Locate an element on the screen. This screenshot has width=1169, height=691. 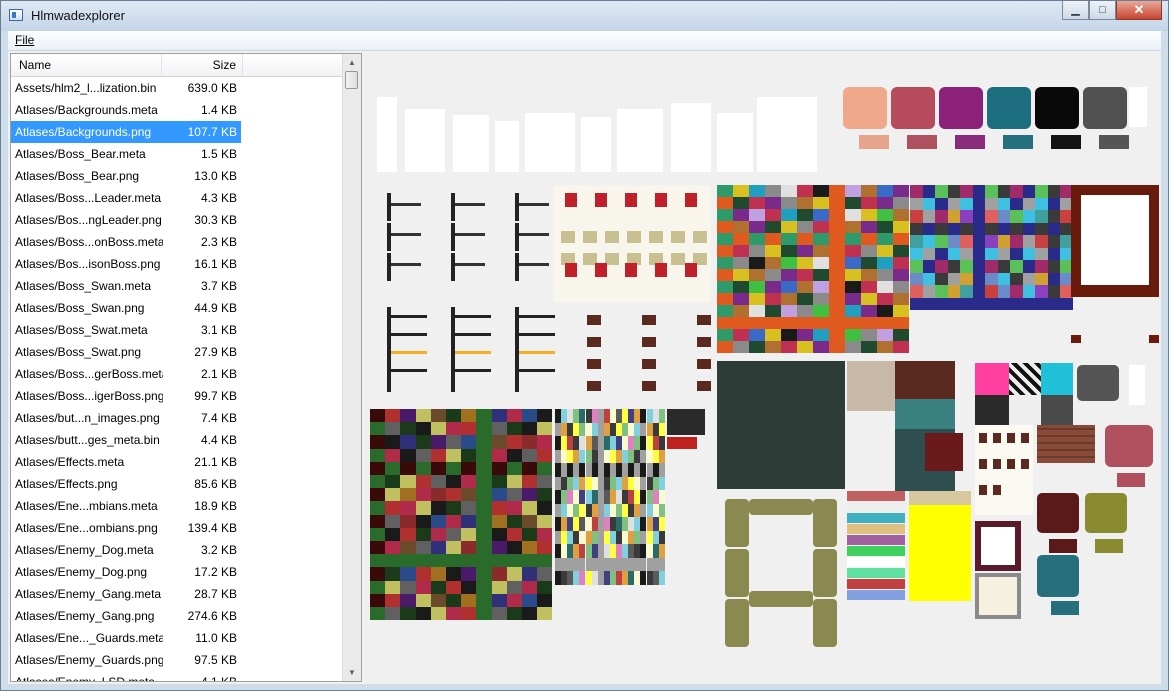
list-item: Atlases/Boss_Swat.meta 3.1 KB is located at coordinates (177, 330).